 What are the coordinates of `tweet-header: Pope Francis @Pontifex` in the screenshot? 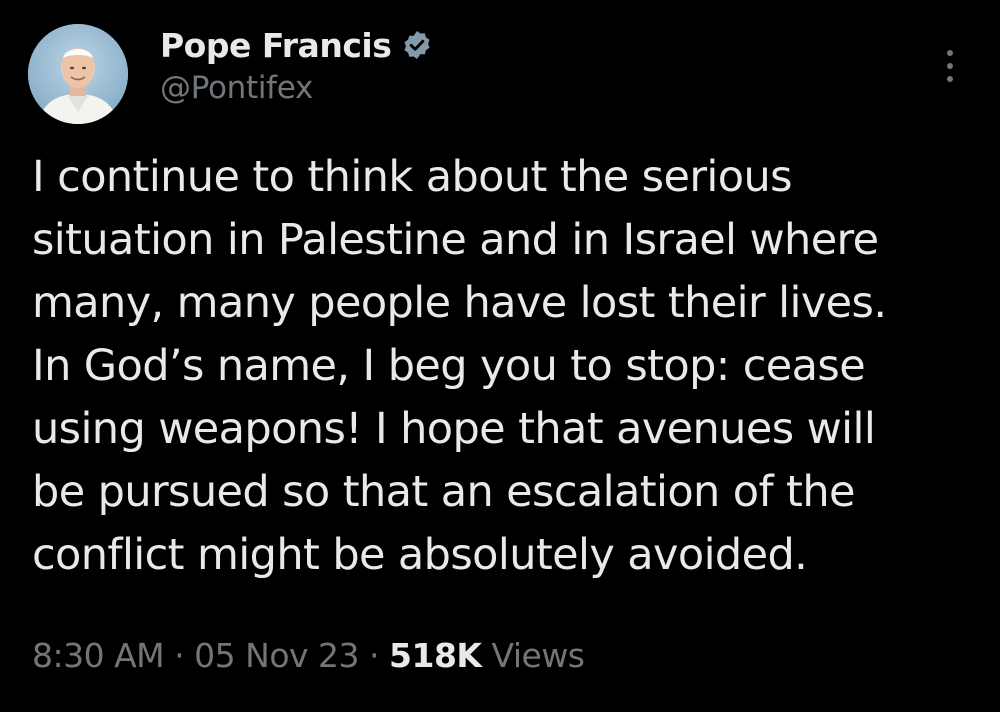 It's located at (296, 64).